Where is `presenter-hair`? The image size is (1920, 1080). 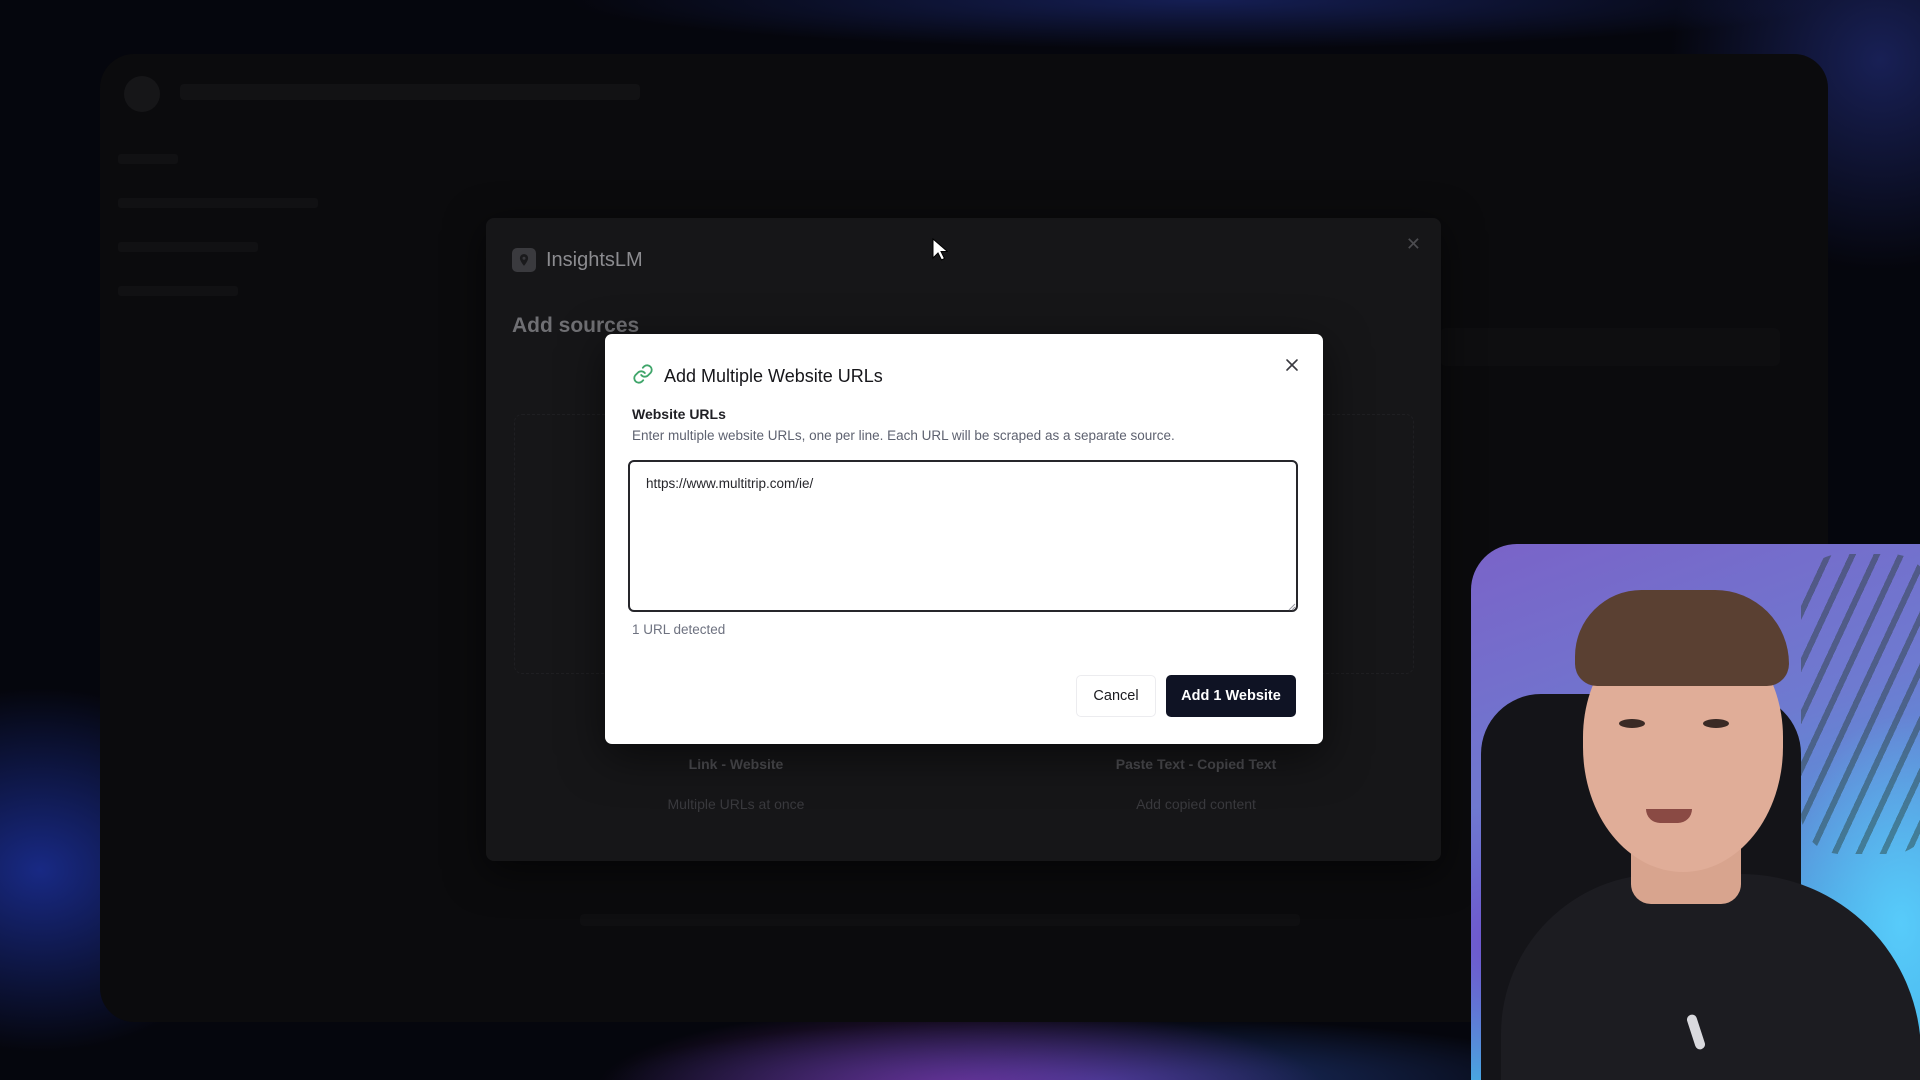 presenter-hair is located at coordinates (1682, 638).